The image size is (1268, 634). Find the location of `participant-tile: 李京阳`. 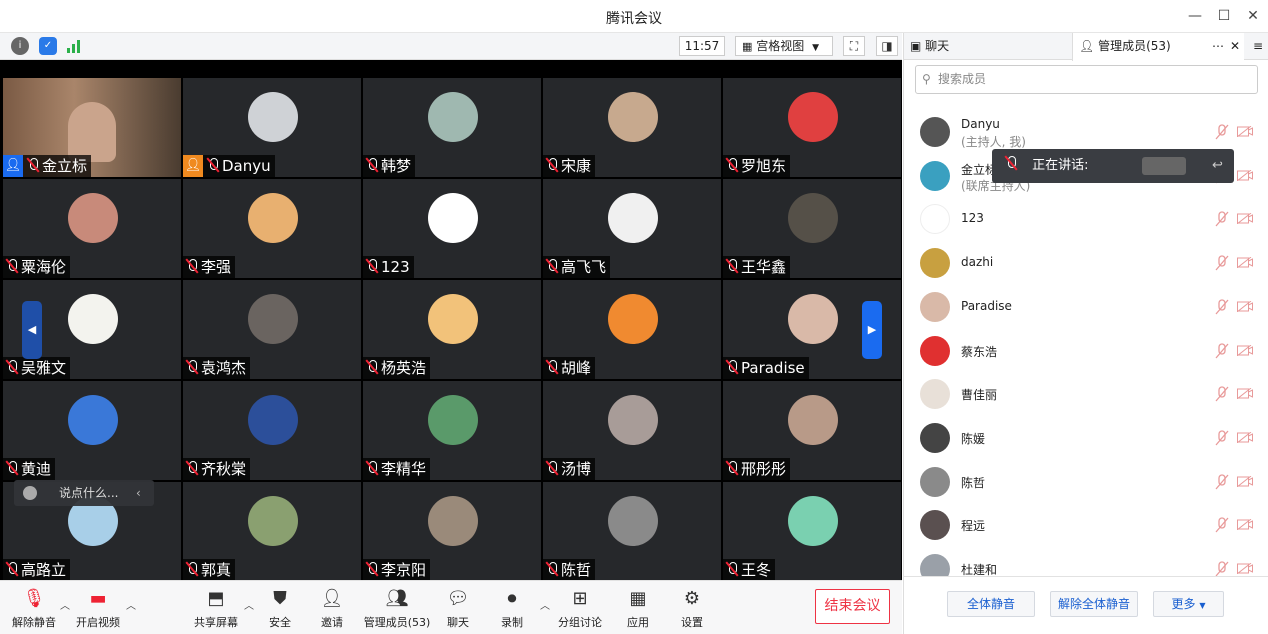

participant-tile: 李京阳 is located at coordinates (452, 531).